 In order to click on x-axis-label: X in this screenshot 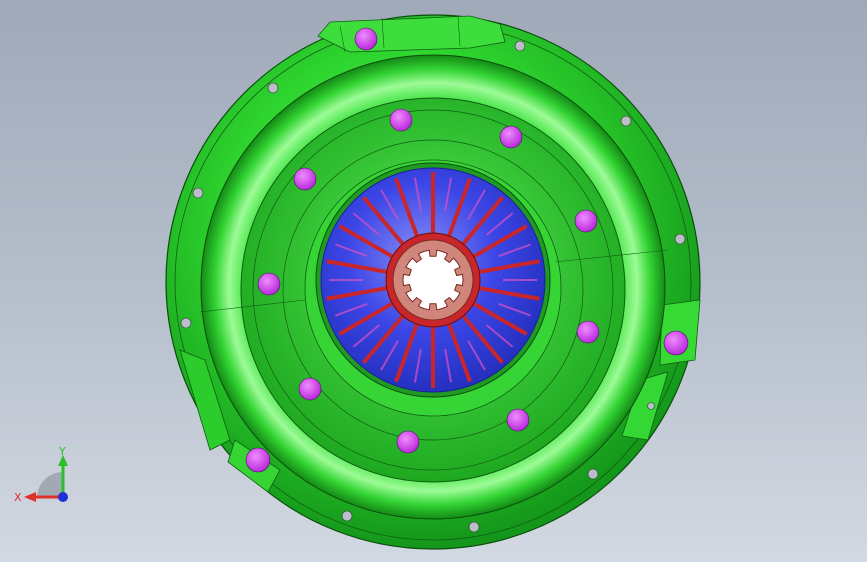, I will do `click(18, 497)`.